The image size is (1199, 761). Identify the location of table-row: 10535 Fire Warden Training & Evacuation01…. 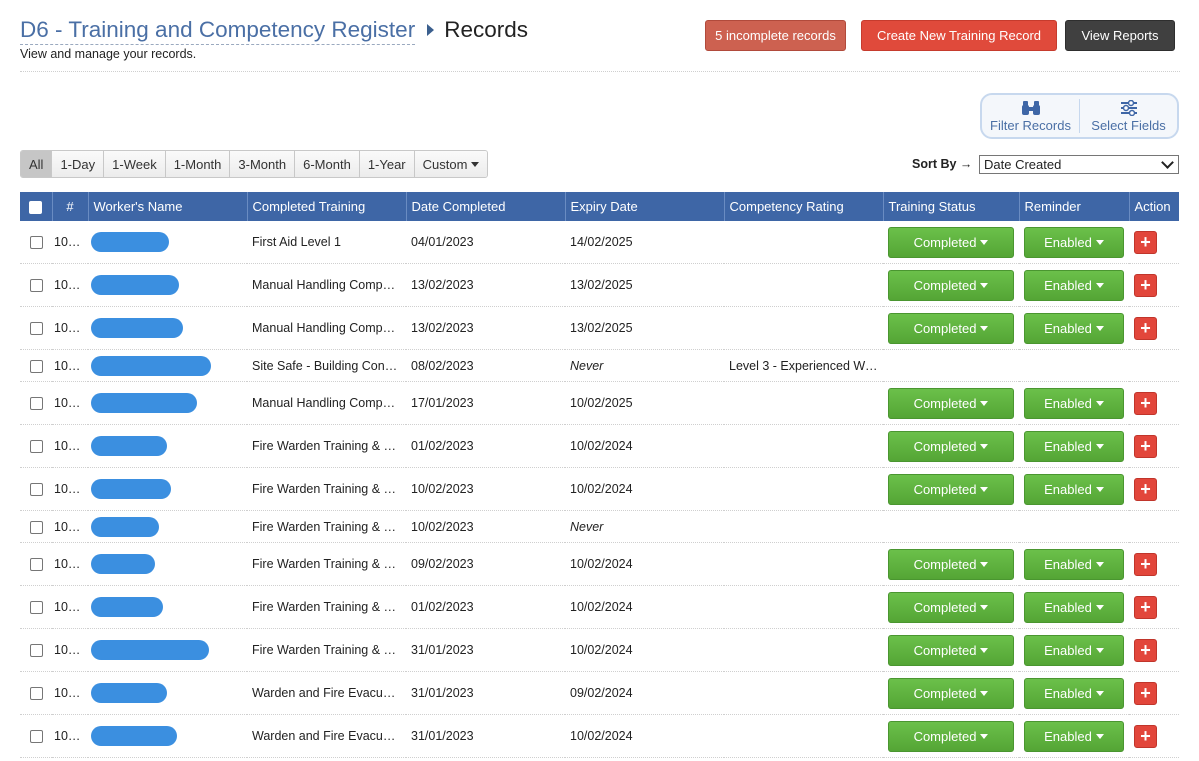
(599, 446).